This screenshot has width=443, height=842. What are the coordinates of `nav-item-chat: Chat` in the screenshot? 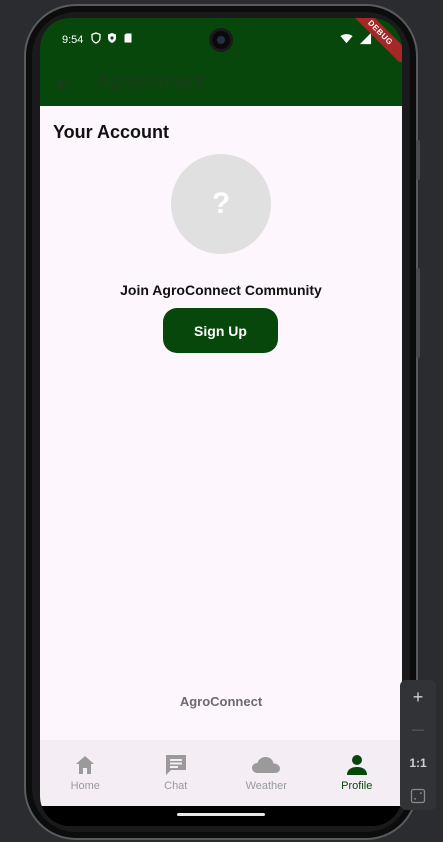 It's located at (176, 773).